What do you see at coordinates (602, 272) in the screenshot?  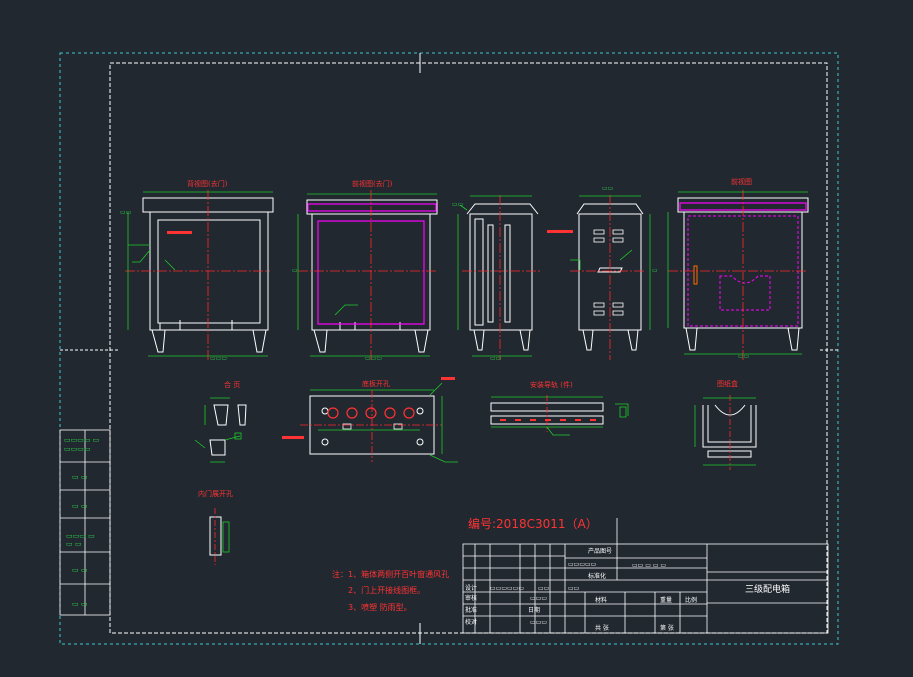 I see `view-left-louvers: ▭▭ ▭` at bounding box center [602, 272].